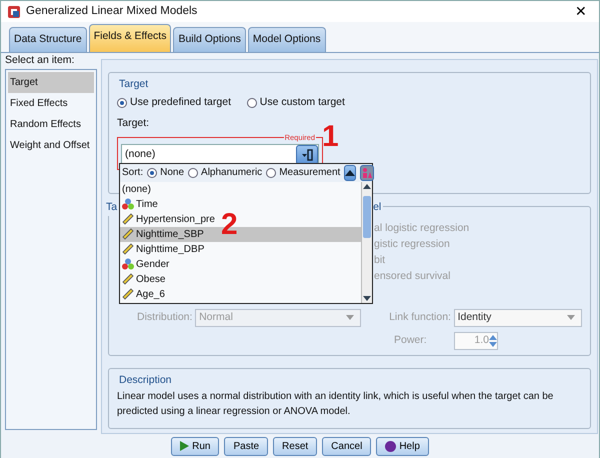 This screenshot has width=600, height=458. Describe the element at coordinates (402, 446) in the screenshot. I see `help-button: Help` at that location.